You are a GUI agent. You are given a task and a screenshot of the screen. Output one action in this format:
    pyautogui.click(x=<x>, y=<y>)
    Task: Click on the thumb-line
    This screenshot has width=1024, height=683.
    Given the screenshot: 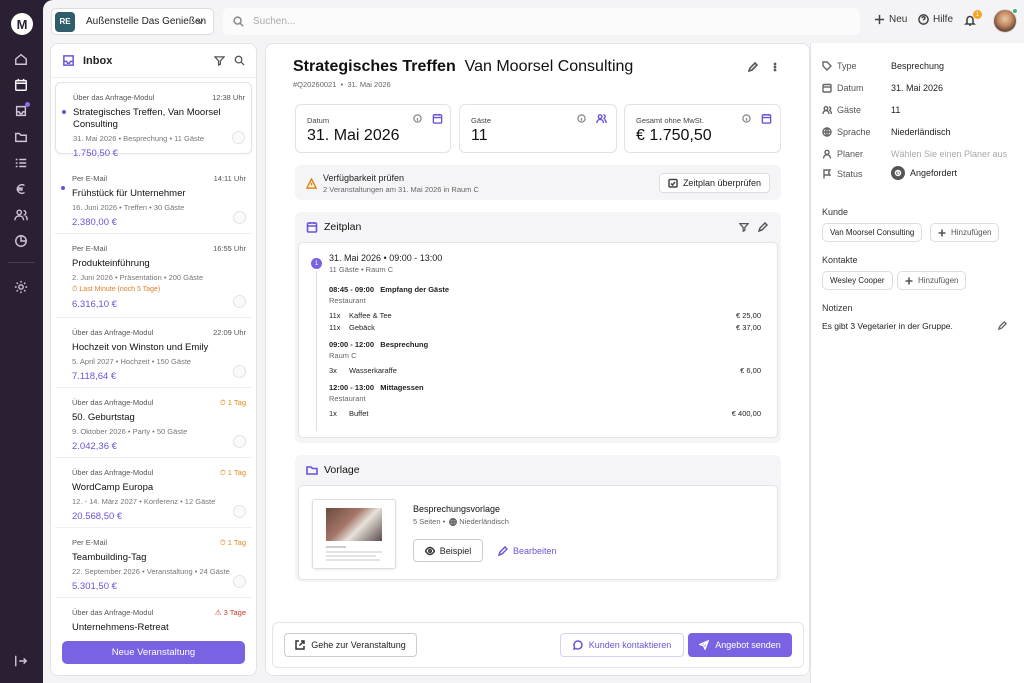 What is the action you would take?
    pyautogui.click(x=336, y=547)
    